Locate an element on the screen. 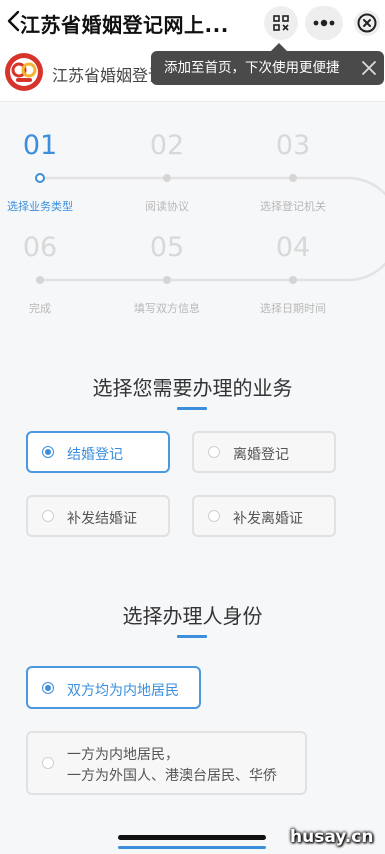  more-button is located at coordinates (324, 23).